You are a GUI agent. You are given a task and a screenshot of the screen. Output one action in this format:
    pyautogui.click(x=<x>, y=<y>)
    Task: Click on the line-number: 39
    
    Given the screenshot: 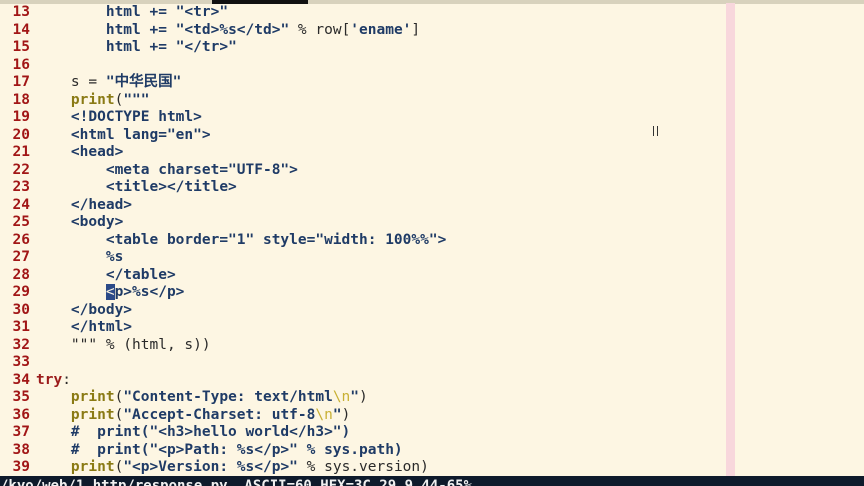 What is the action you would take?
    pyautogui.click(x=21, y=467)
    